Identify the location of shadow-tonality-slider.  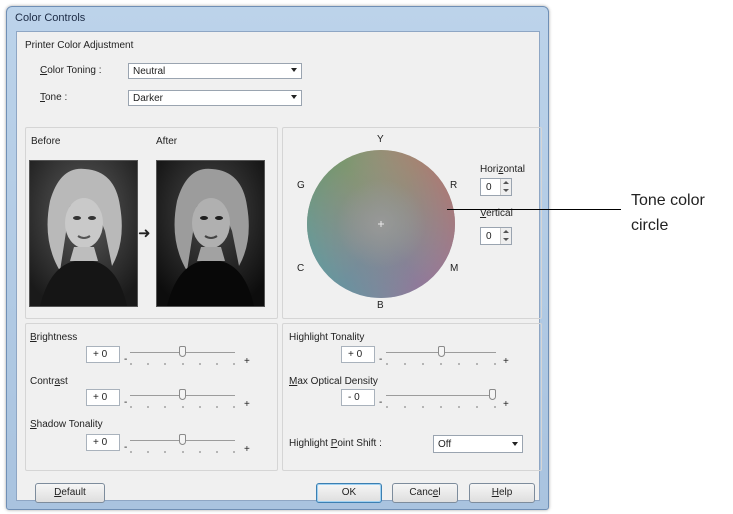
(182, 444).